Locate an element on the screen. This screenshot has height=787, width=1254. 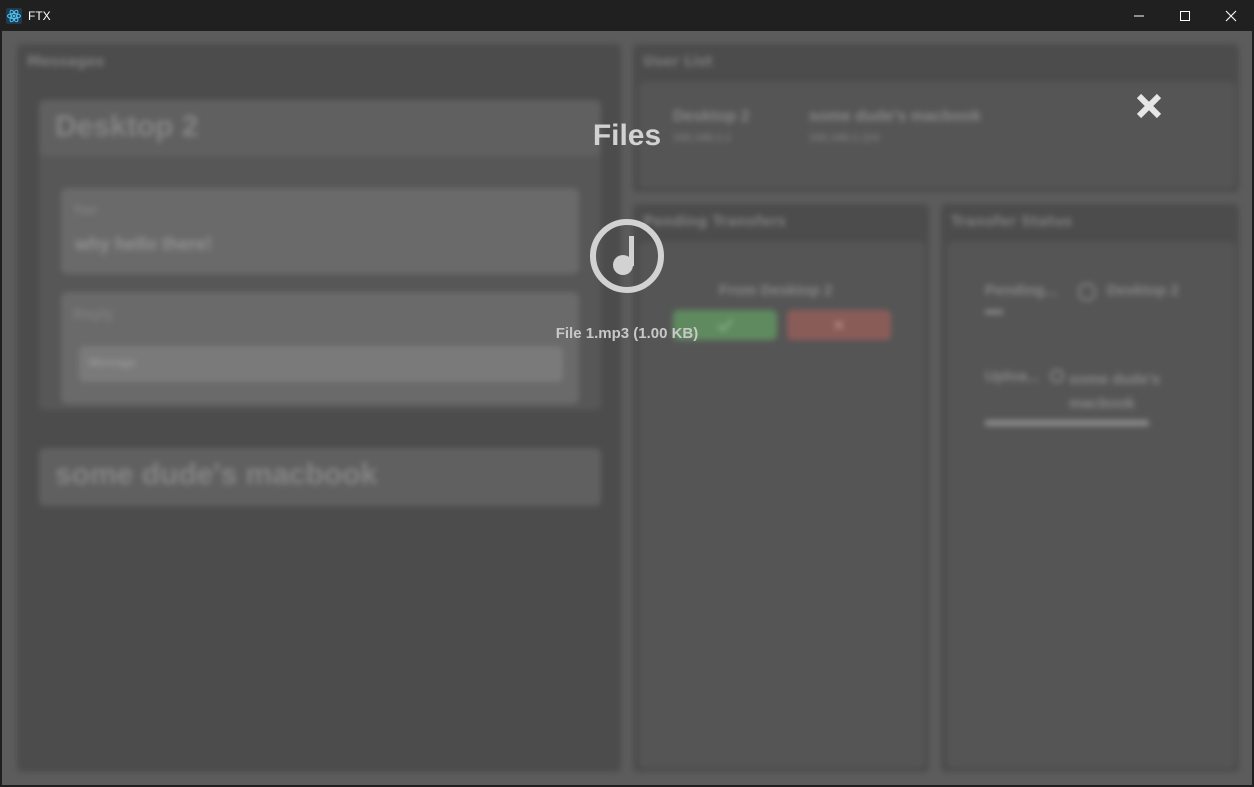
maximize-icon is located at coordinates (1185, 15).